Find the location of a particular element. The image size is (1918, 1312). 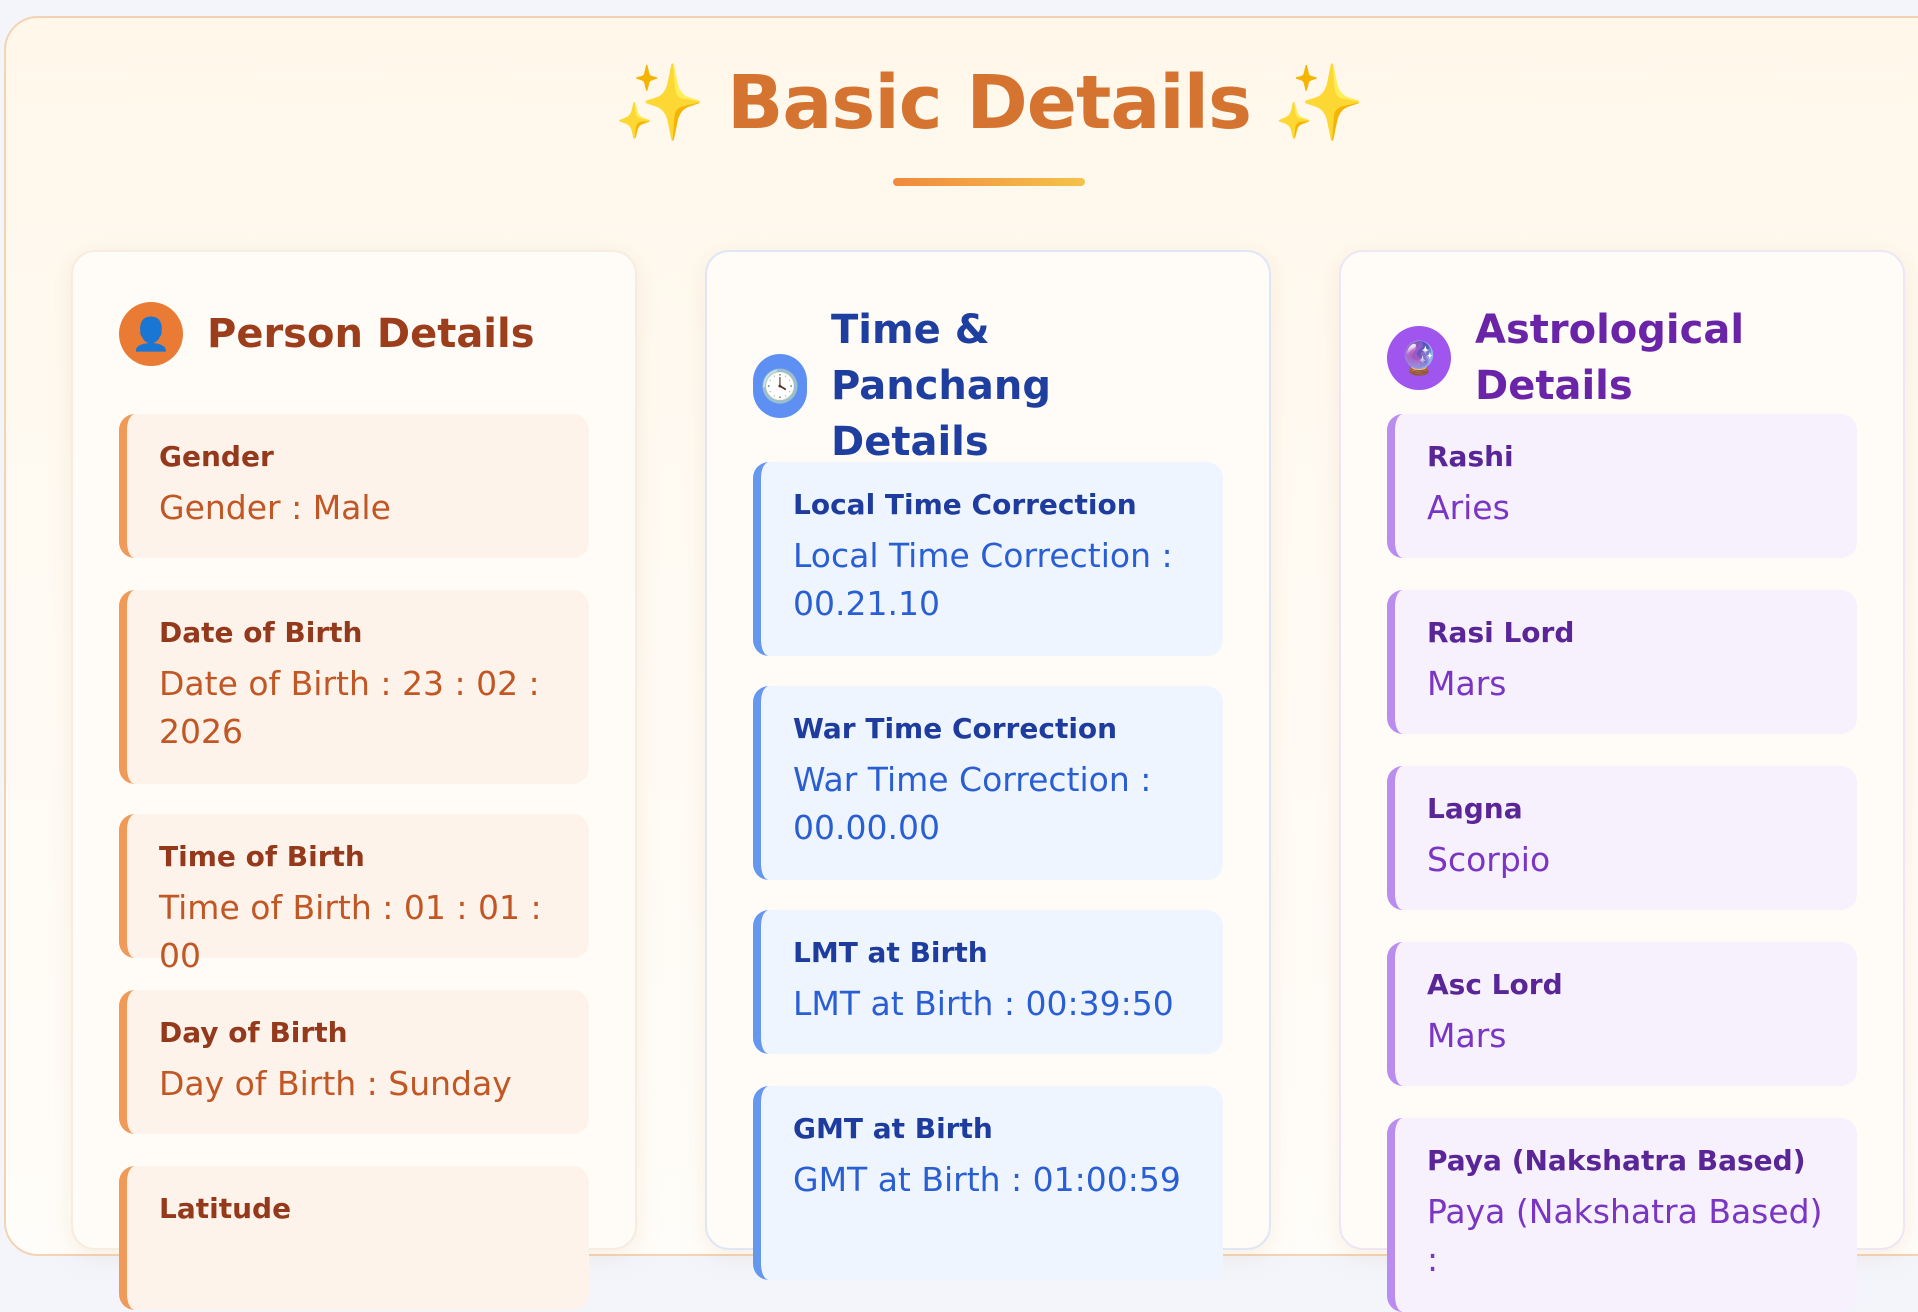

lmt-at-birth-field: LMT at Birth LMT at Birth : 00:39:50 is located at coordinates (988, 982).